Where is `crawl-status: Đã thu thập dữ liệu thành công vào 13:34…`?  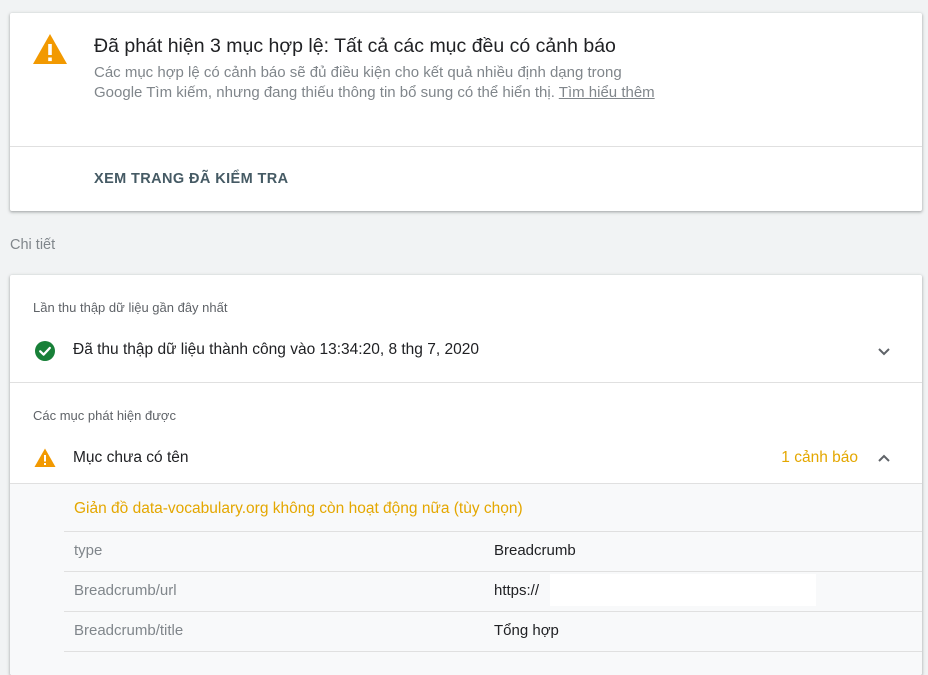 crawl-status: Đã thu thập dữ liệu thành công vào 13:34… is located at coordinates (276, 349).